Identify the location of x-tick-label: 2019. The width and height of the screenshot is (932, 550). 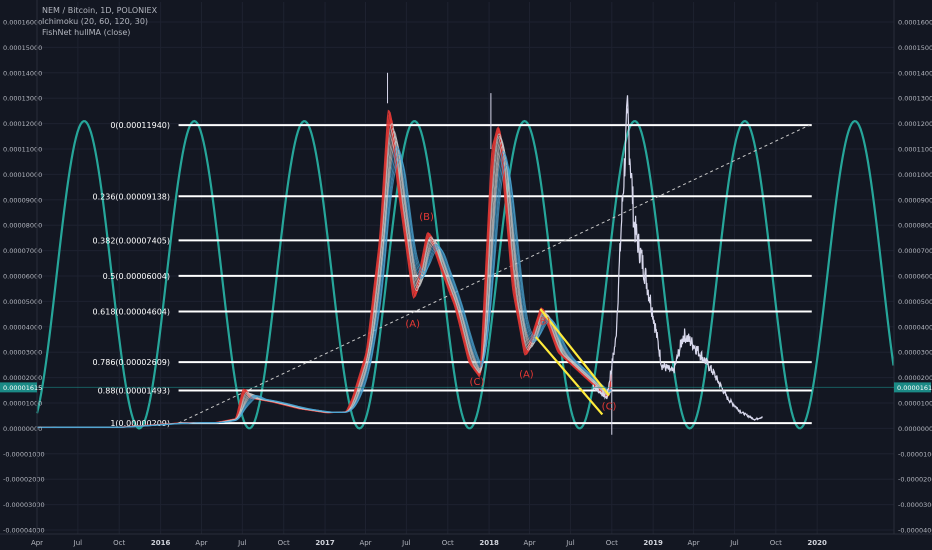
(653, 543).